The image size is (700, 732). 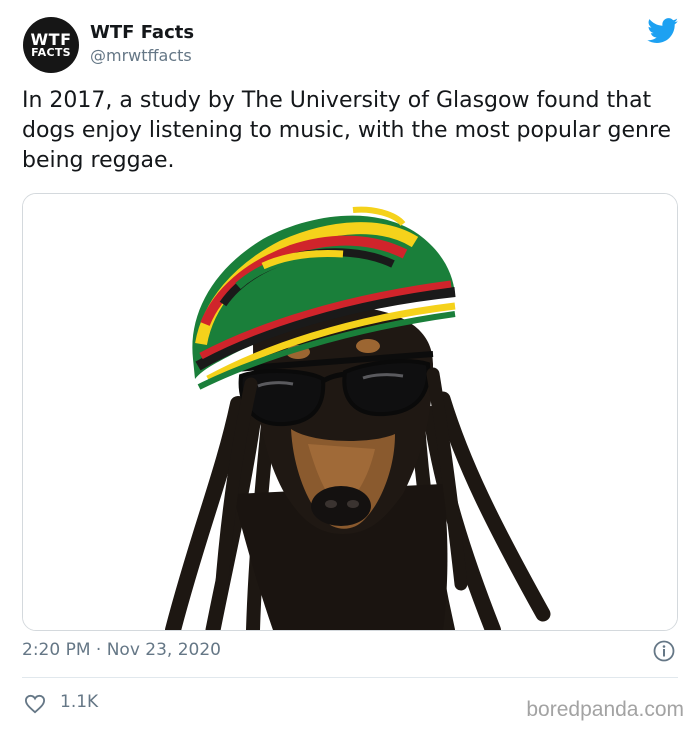 I want to click on tweet-timestamp: 2:20 PM · Nov 23, 2020, so click(x=121, y=650).